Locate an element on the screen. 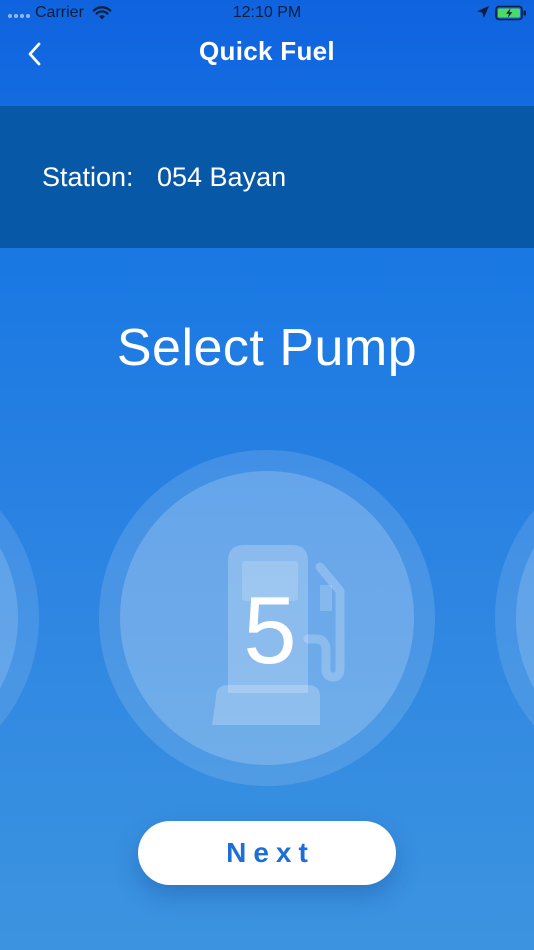  status-bar: Carrier 12:10 PM is located at coordinates (267, 13).